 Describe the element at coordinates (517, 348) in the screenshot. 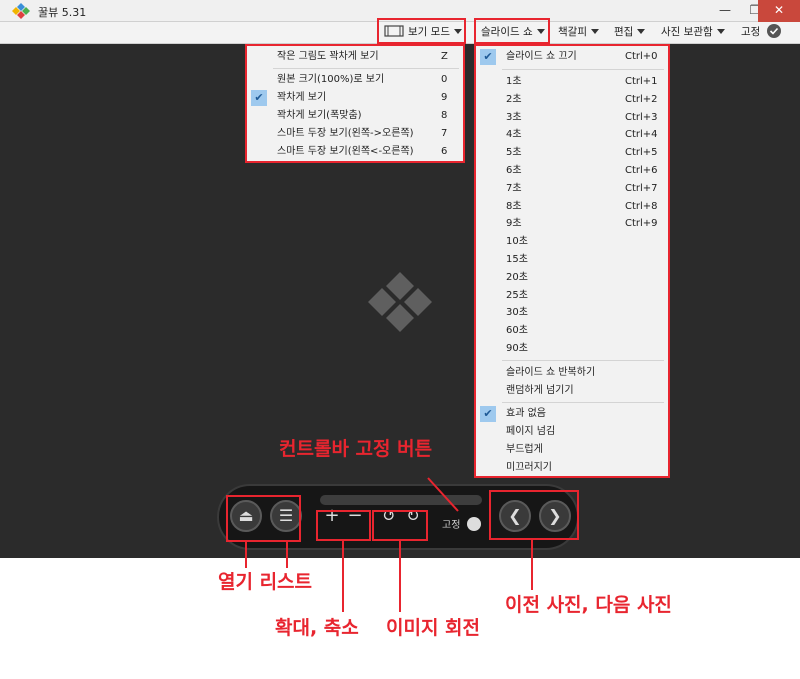

I see `slideshow-interval-item-label: 90초` at that location.